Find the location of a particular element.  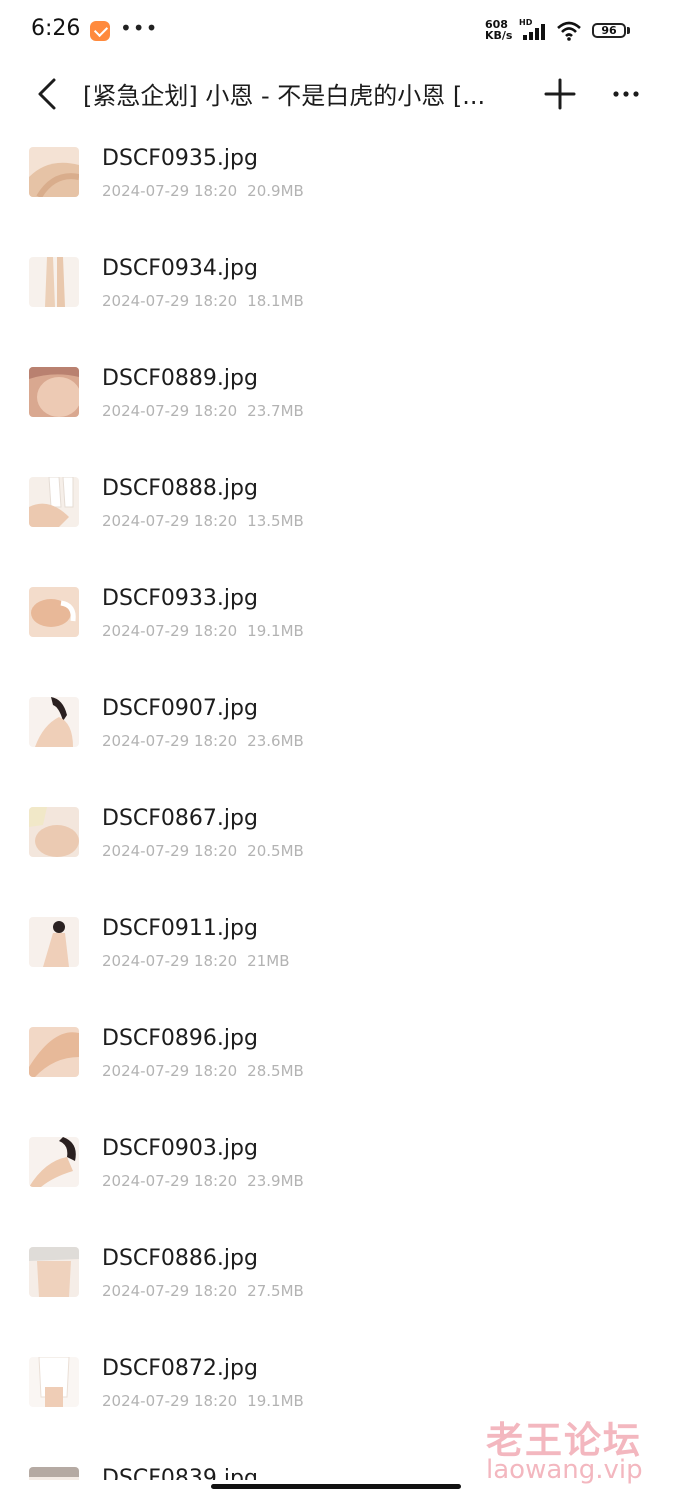

file-name: DSCF0886.jpg is located at coordinates (180, 1258).